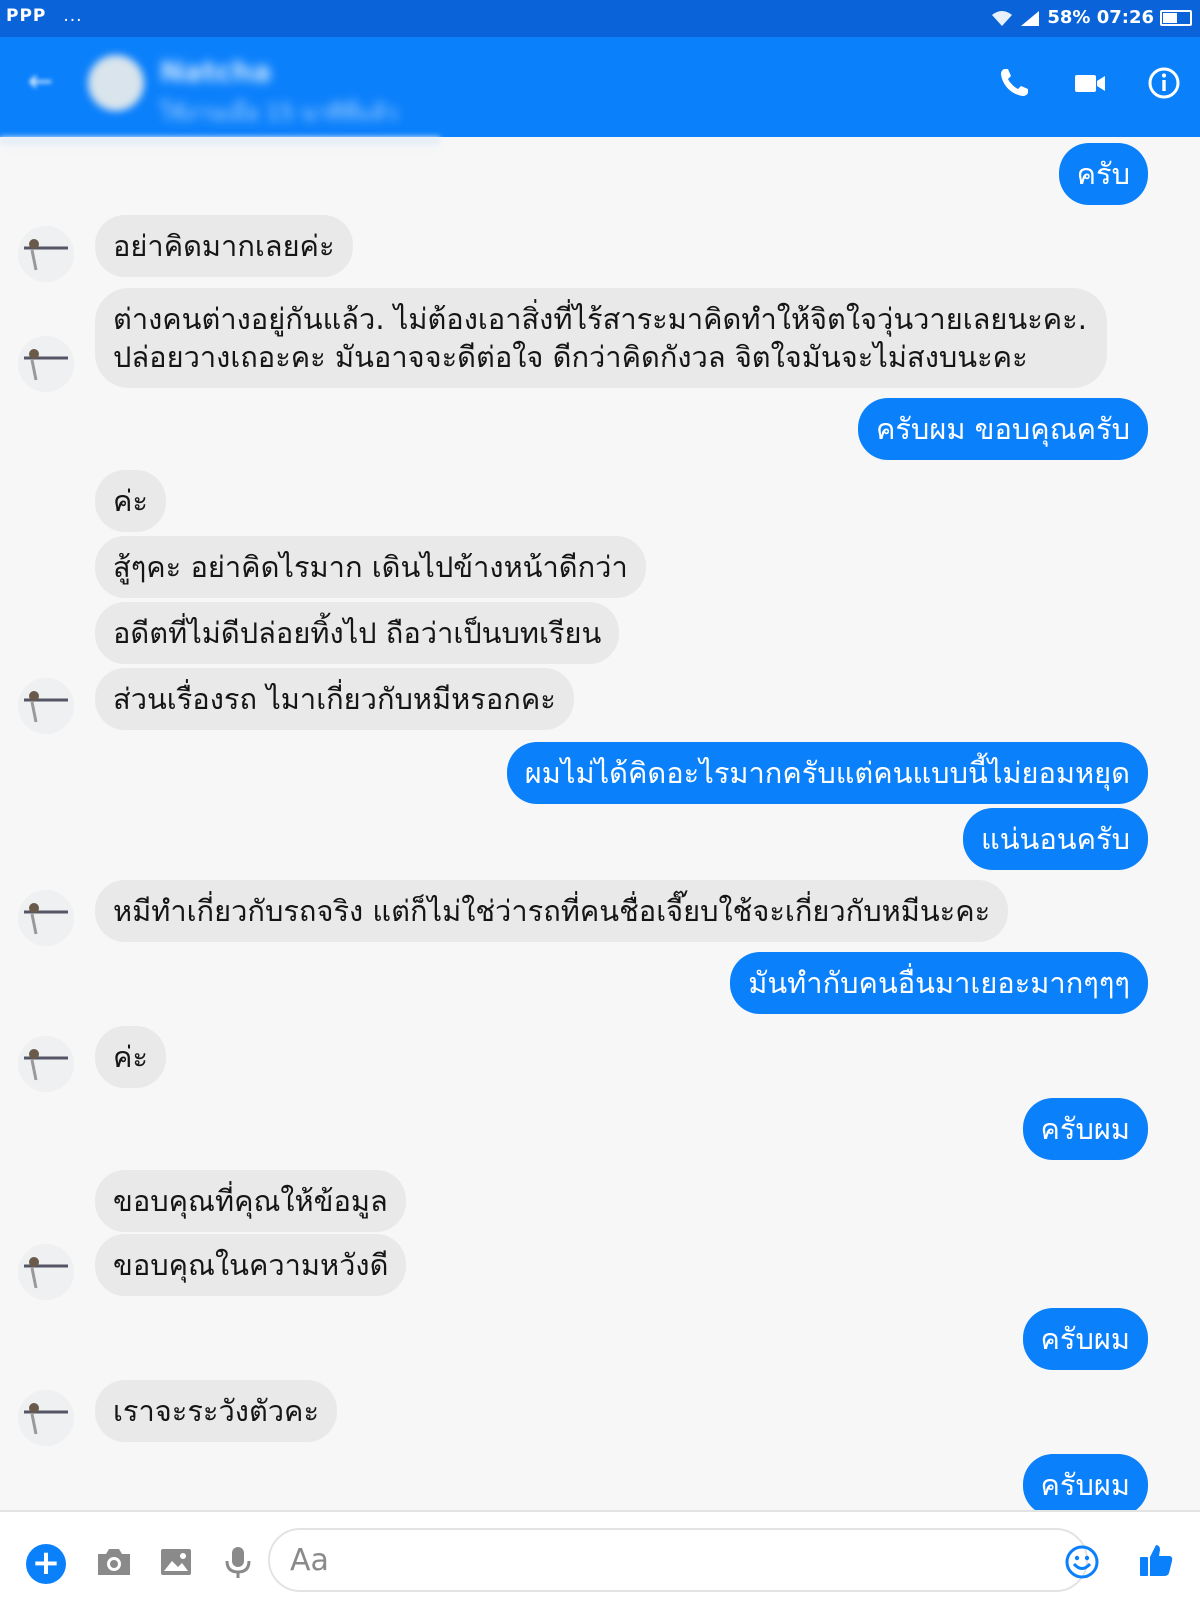  I want to click on message-bubble-incoming: สู้ๆคะ อย่าคิดไรมาก เดินไปข้างหน้าดีกว่า, so click(370, 567).